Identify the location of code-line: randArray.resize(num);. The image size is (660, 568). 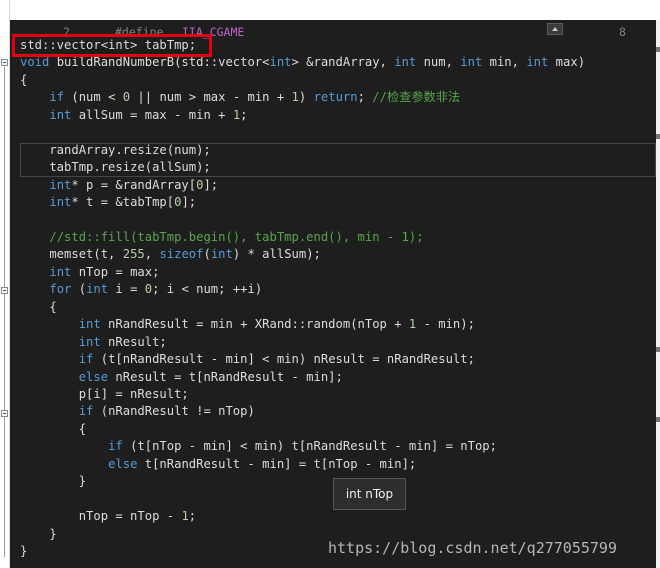
(115, 150).